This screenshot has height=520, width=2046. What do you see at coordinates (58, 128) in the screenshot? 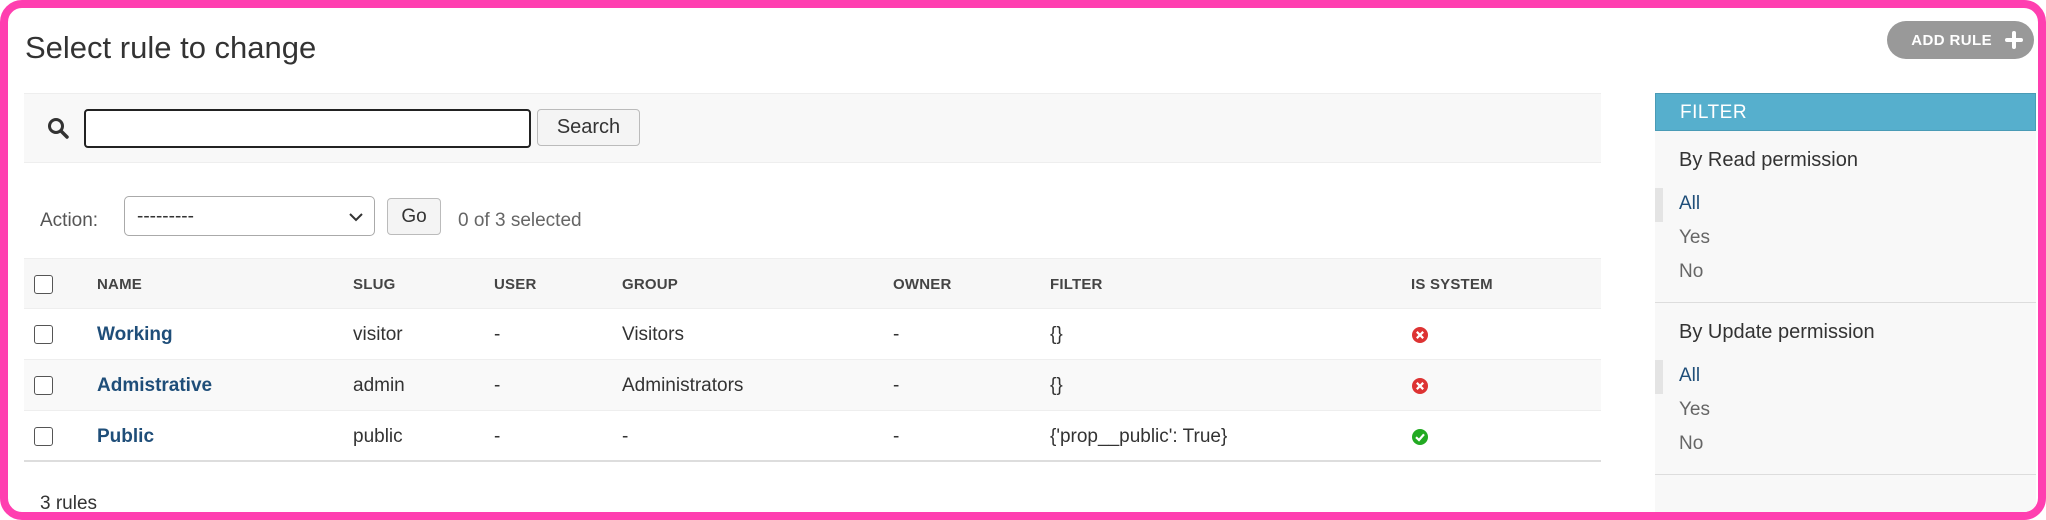
I see `search-icon` at bounding box center [58, 128].